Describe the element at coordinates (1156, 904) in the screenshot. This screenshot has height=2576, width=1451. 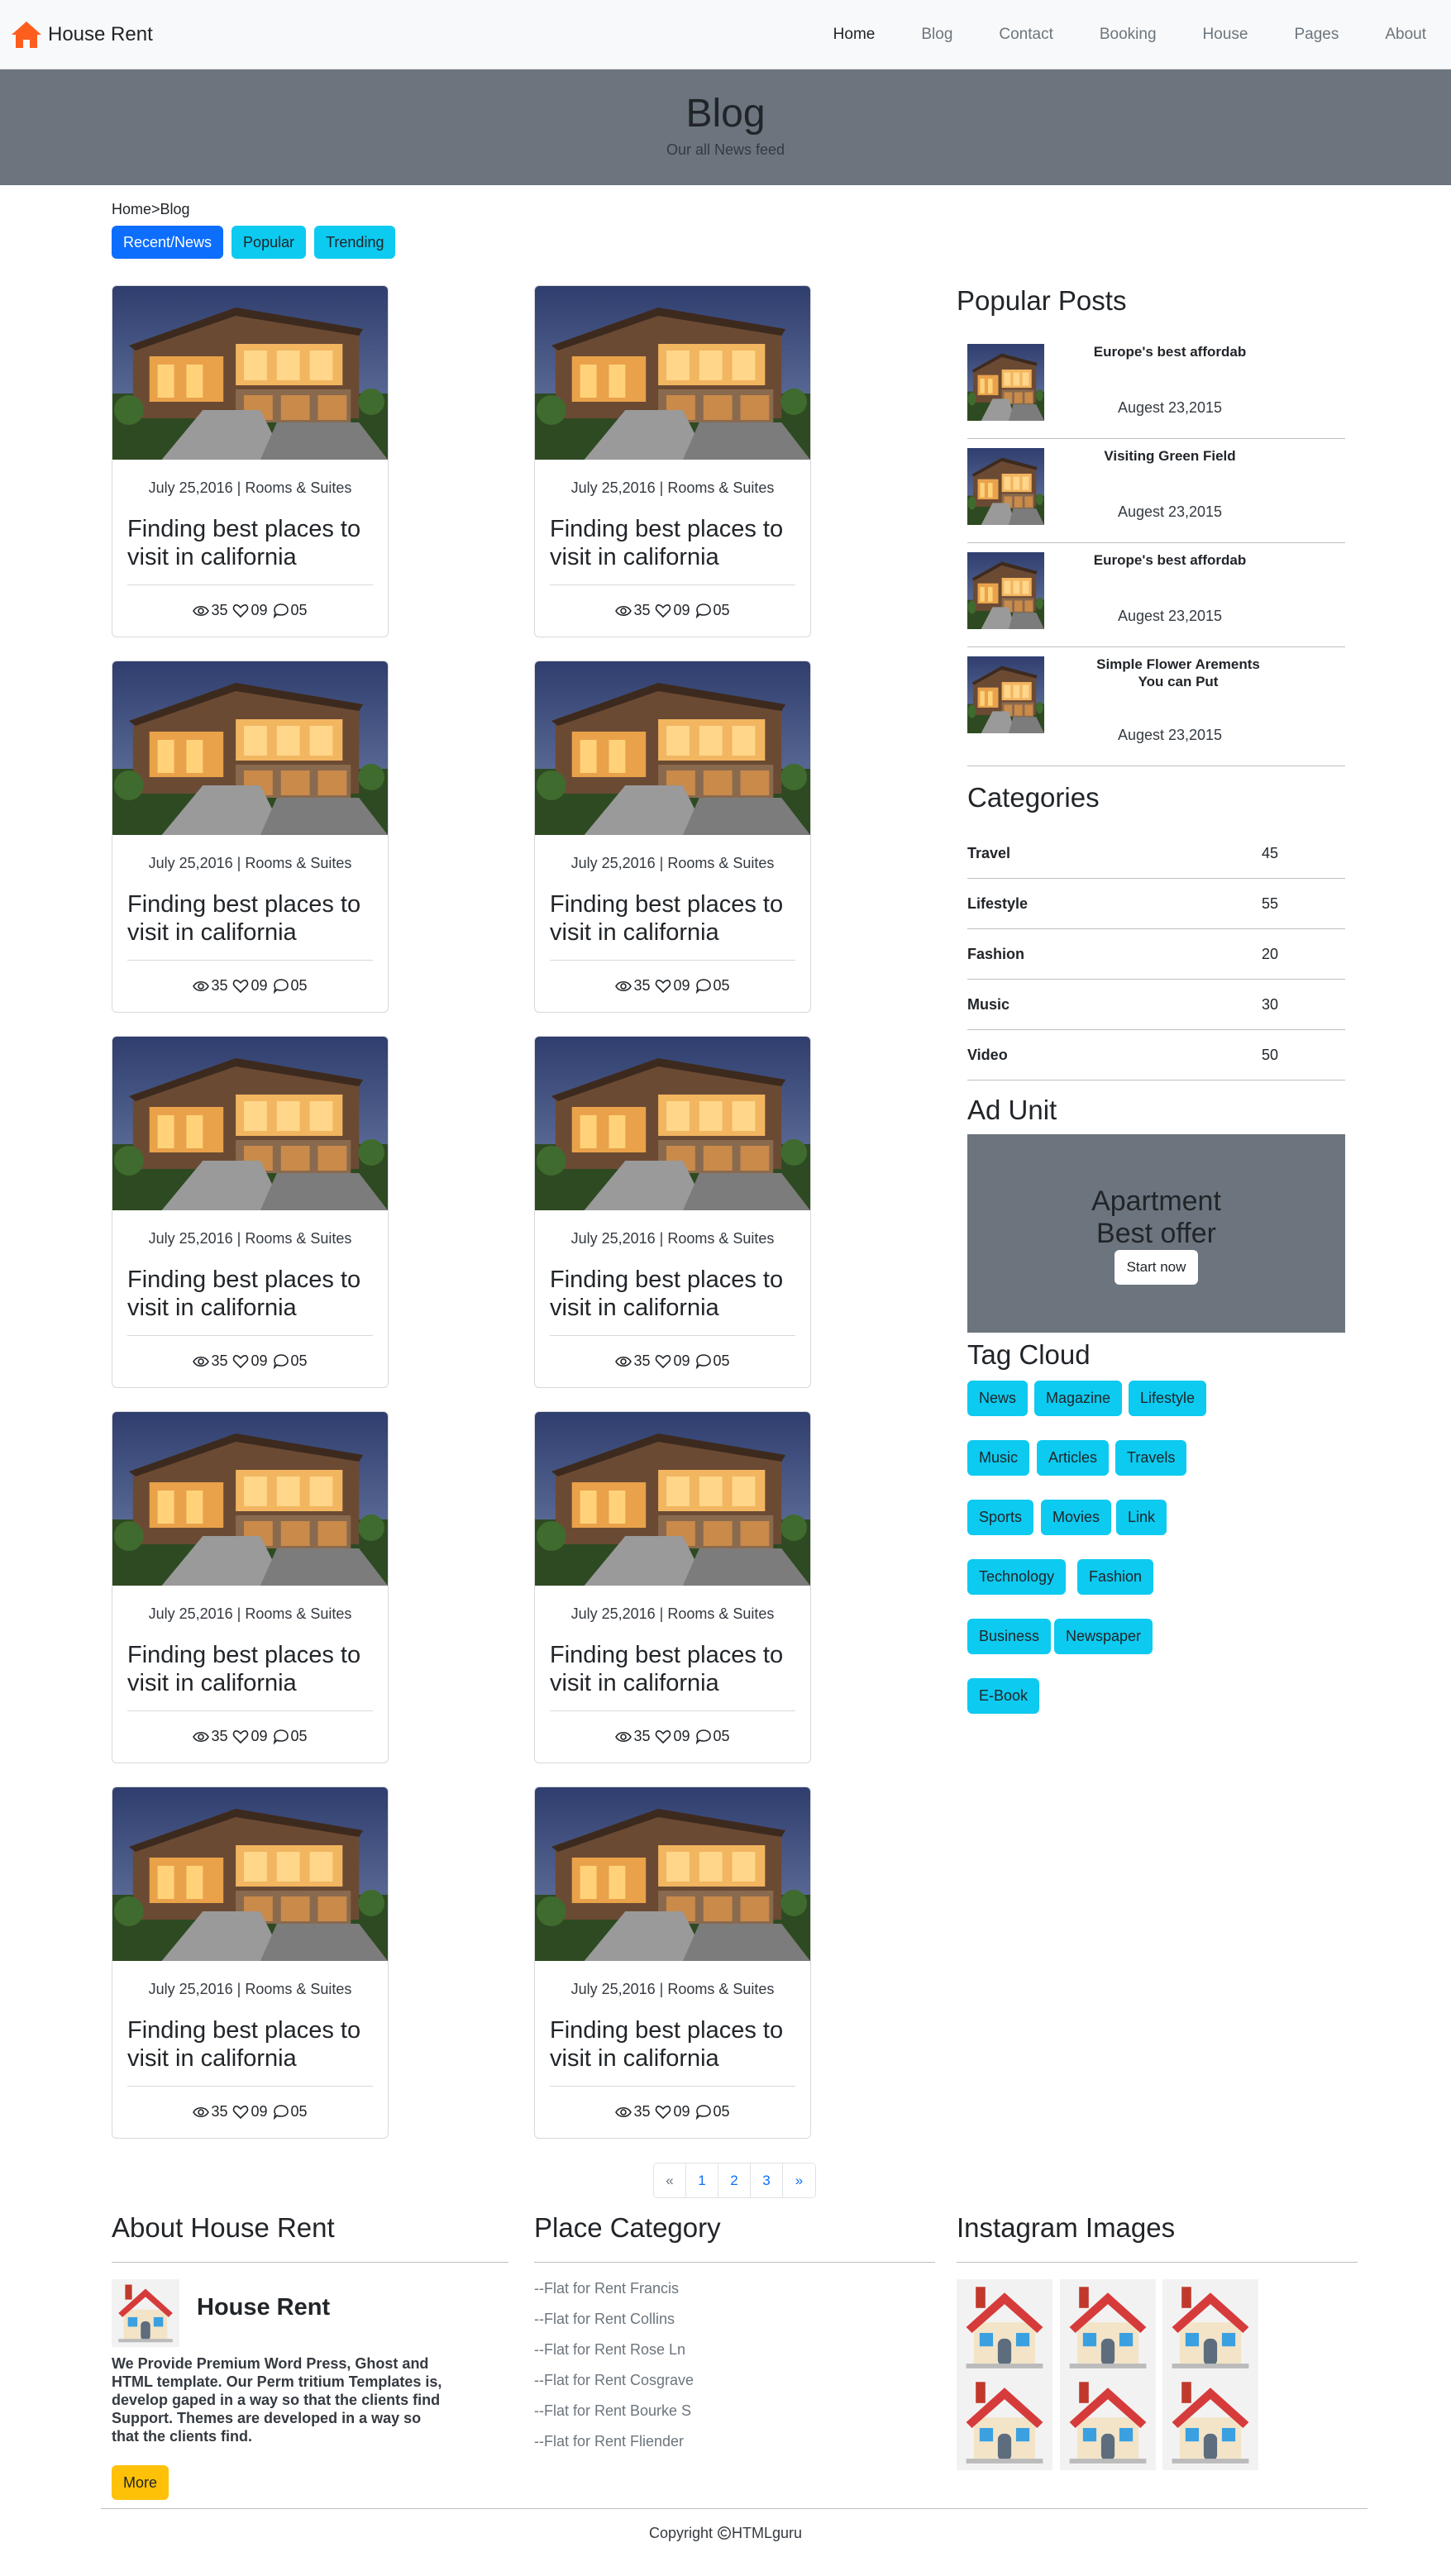
I see `category-row: Lifestyle 55` at that location.